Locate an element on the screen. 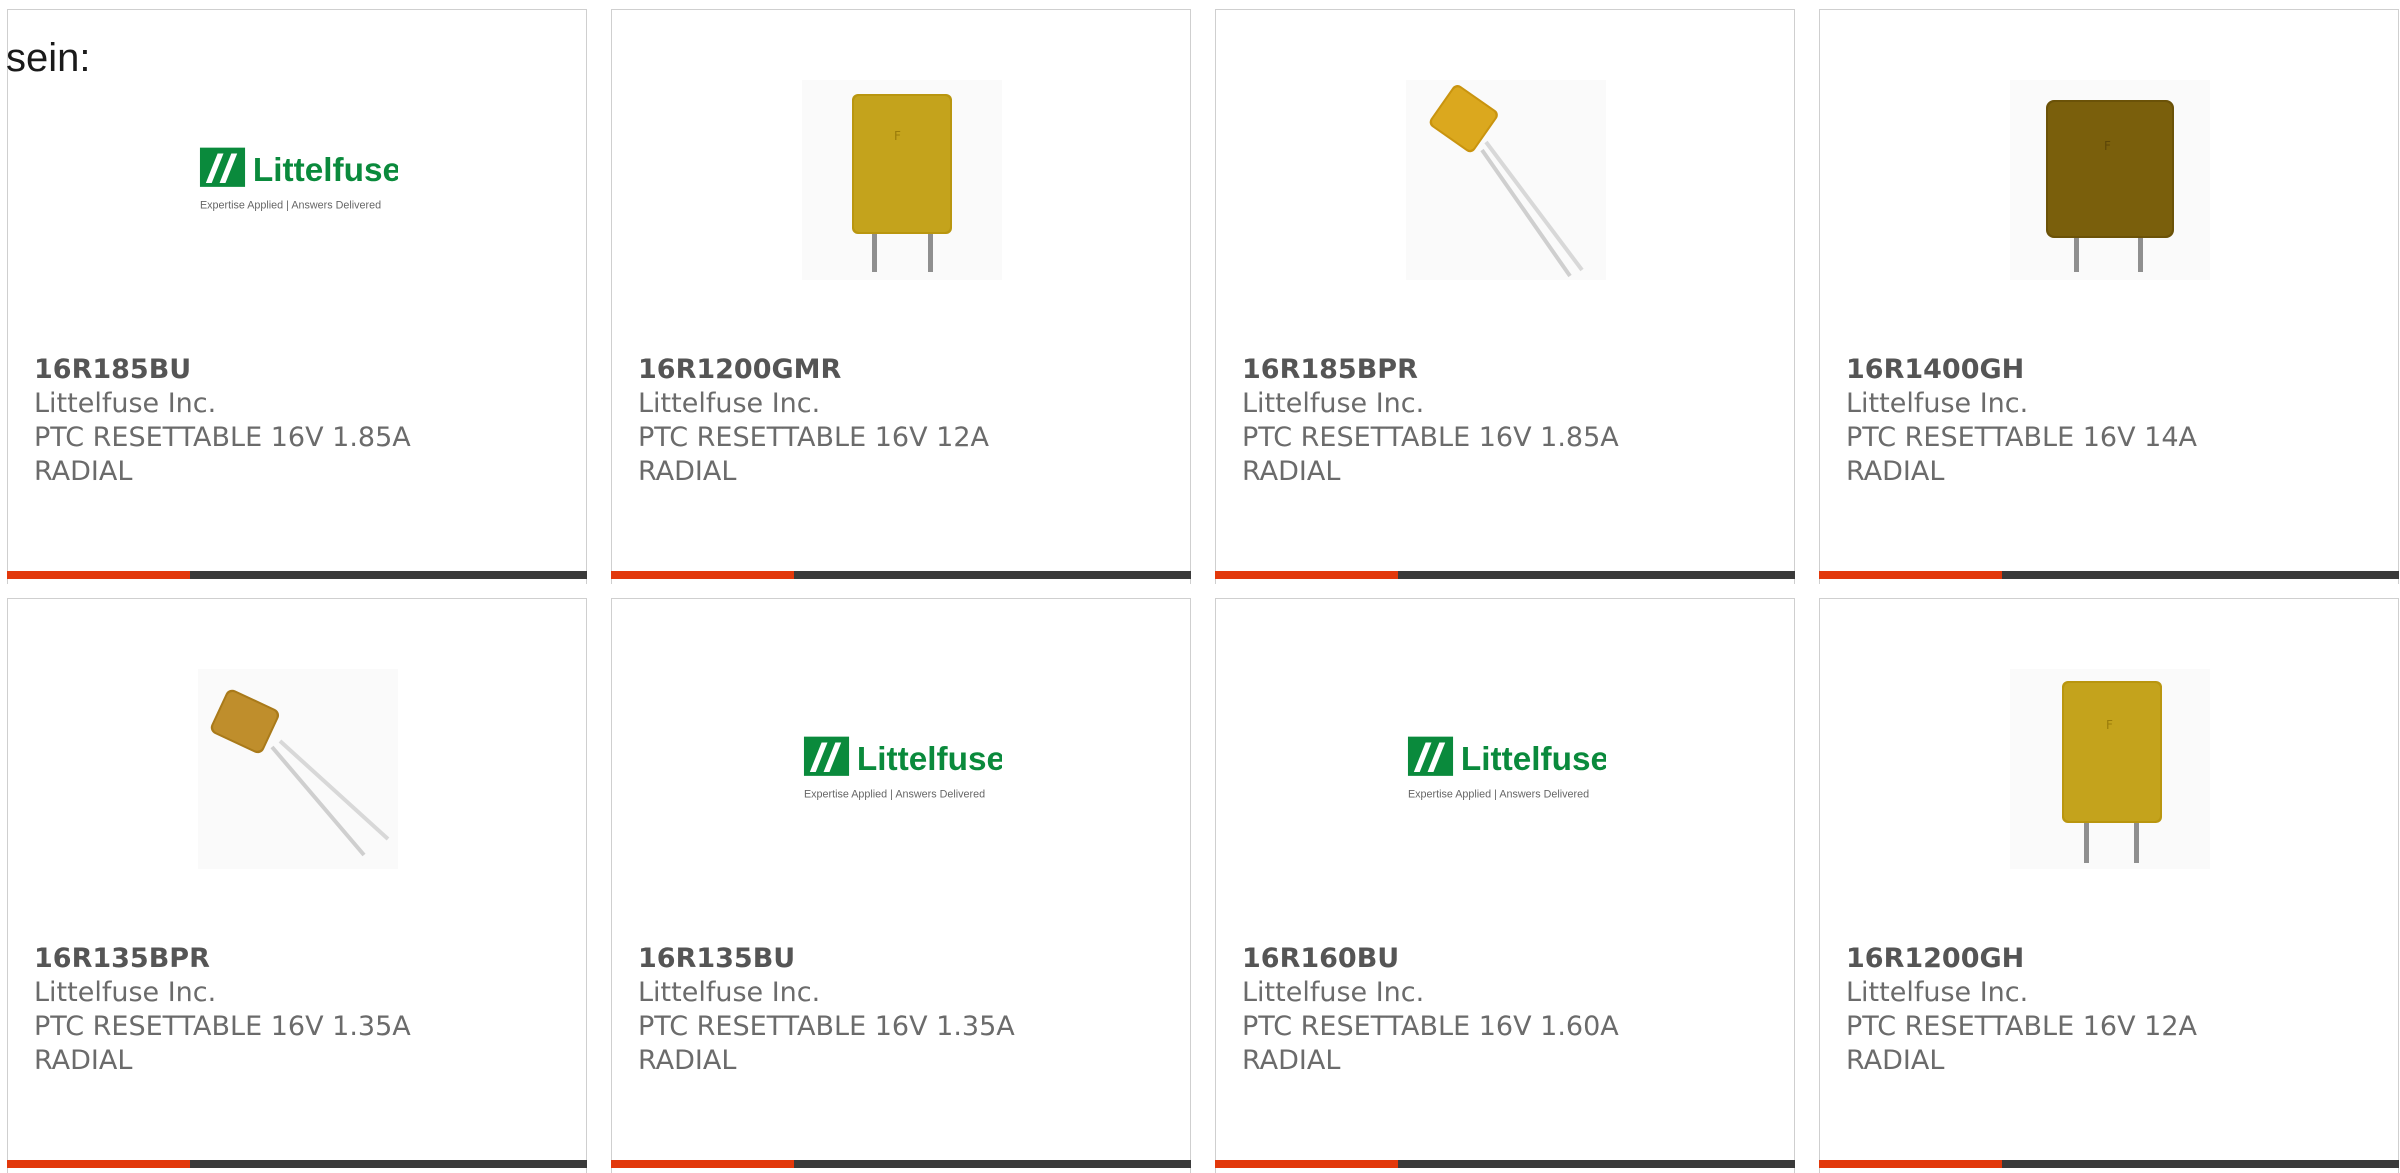 The width and height of the screenshot is (2400, 1173). ptc-dark-rectangular-fuse-image: F is located at coordinates (2110, 180).